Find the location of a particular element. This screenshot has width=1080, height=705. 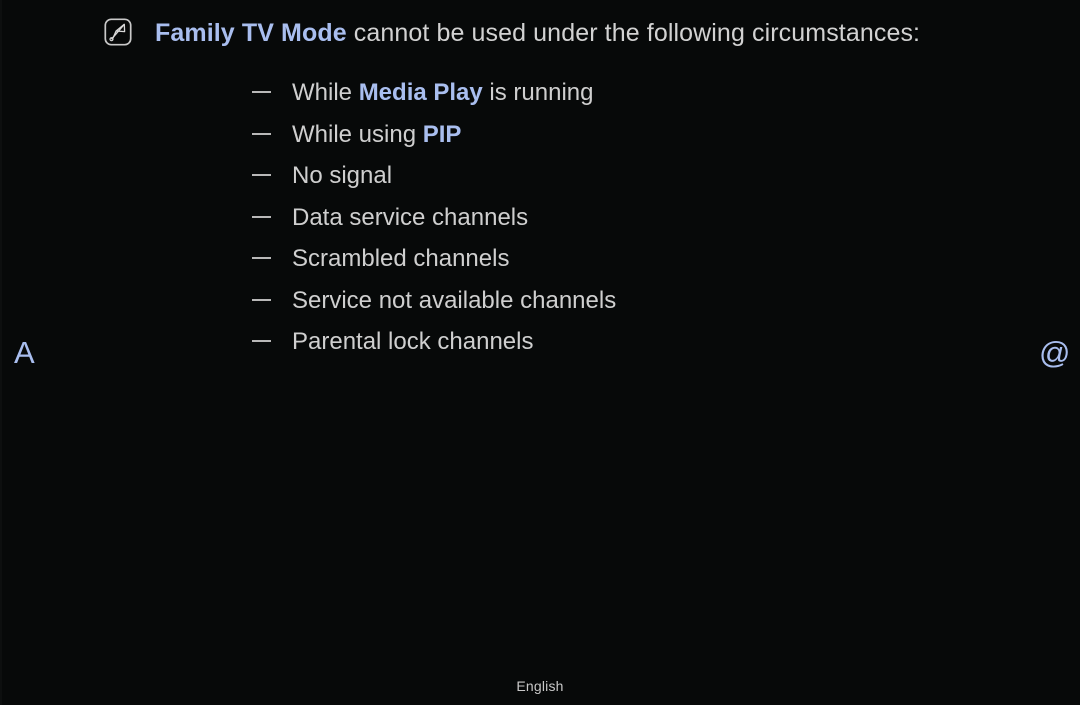

list-item-prefix: Service not available channels is located at coordinates (454, 300).